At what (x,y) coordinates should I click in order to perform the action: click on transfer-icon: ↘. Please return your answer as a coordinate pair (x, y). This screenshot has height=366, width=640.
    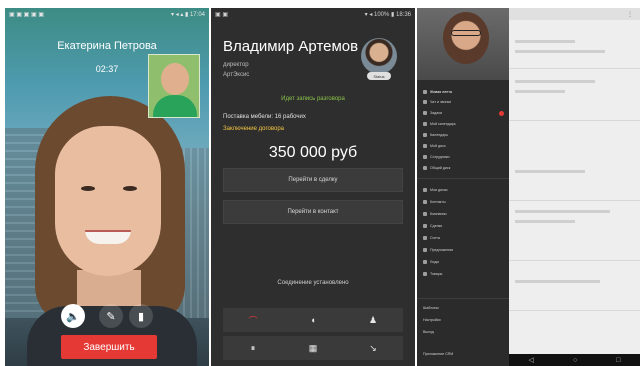
    Looking at the image, I should click on (373, 348).